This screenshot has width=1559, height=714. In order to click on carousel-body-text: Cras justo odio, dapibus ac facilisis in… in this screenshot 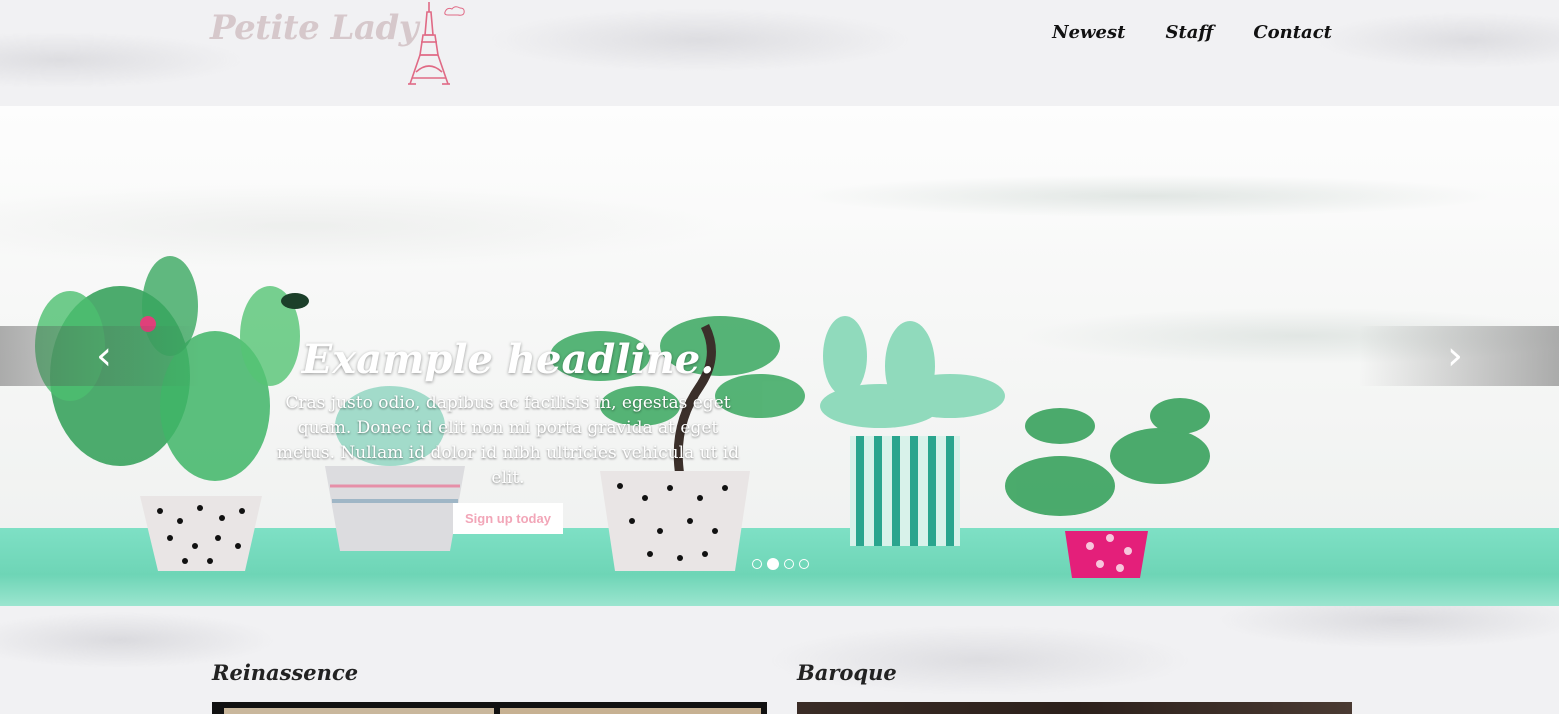, I will do `click(508, 440)`.